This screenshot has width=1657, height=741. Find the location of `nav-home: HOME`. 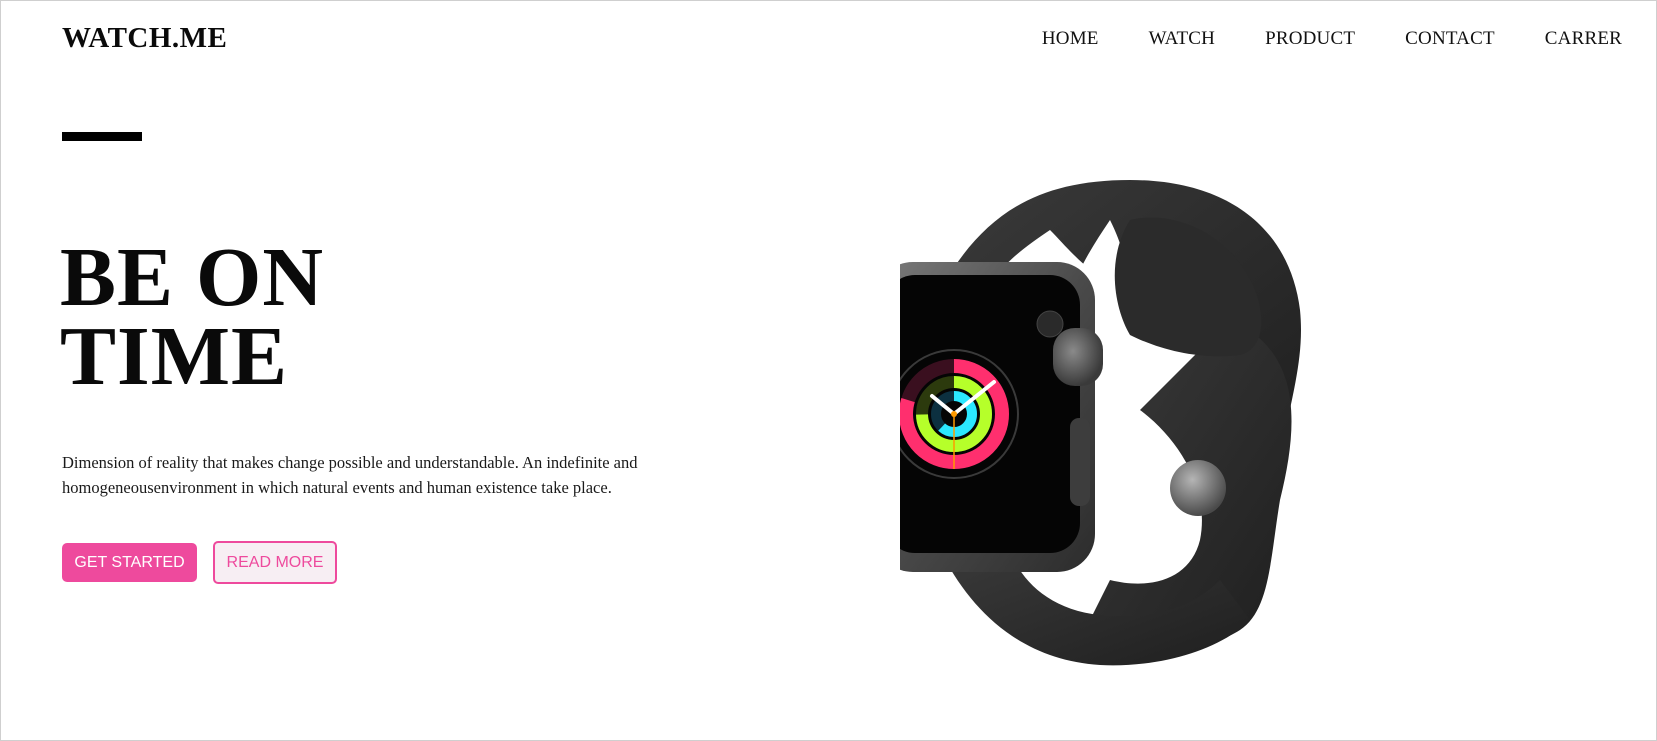

nav-home: HOME is located at coordinates (1070, 39).